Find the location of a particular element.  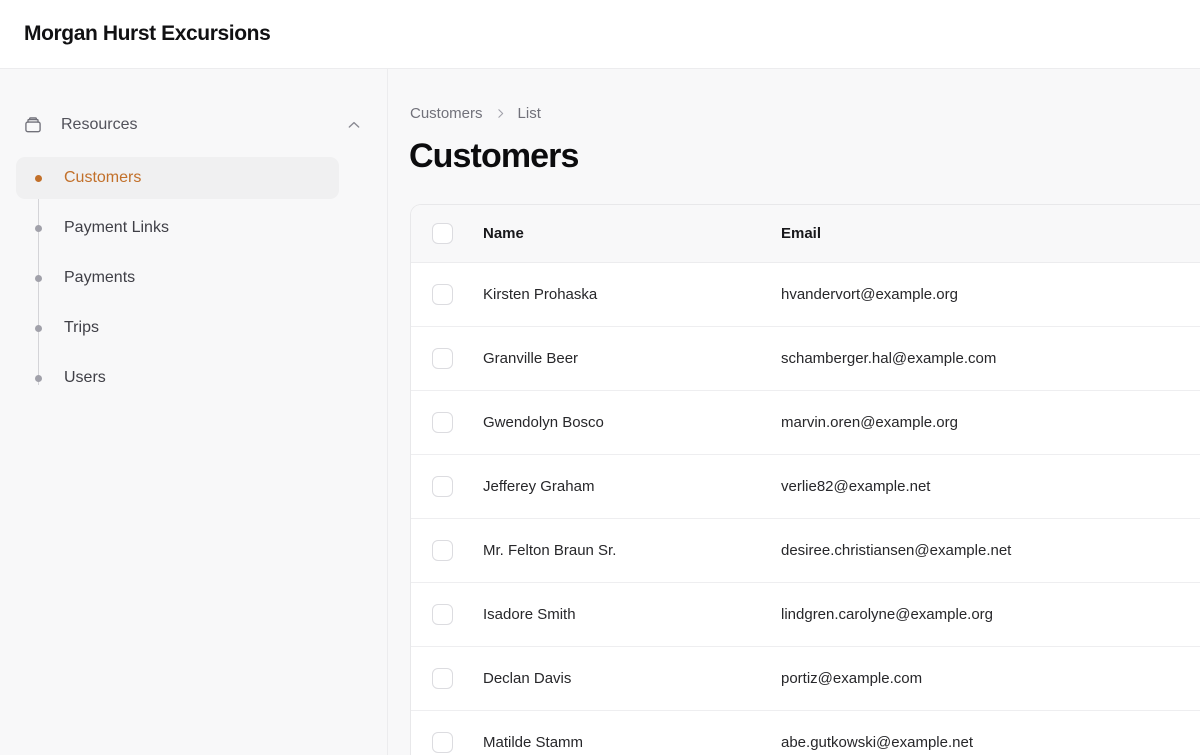

cell-email: abe.gutkowski@example.net is located at coordinates (990, 732).